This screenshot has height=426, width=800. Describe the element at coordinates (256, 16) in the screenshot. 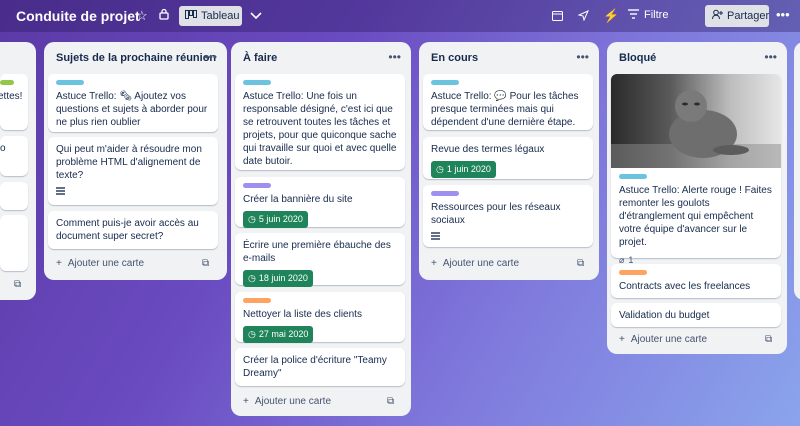

I see `chevron-down-icon` at that location.